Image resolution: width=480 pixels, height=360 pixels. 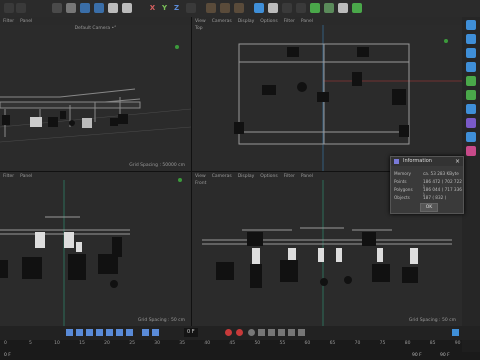 What do you see at coordinates (457, 161) in the screenshot?
I see `close-icon: ×` at bounding box center [457, 161].